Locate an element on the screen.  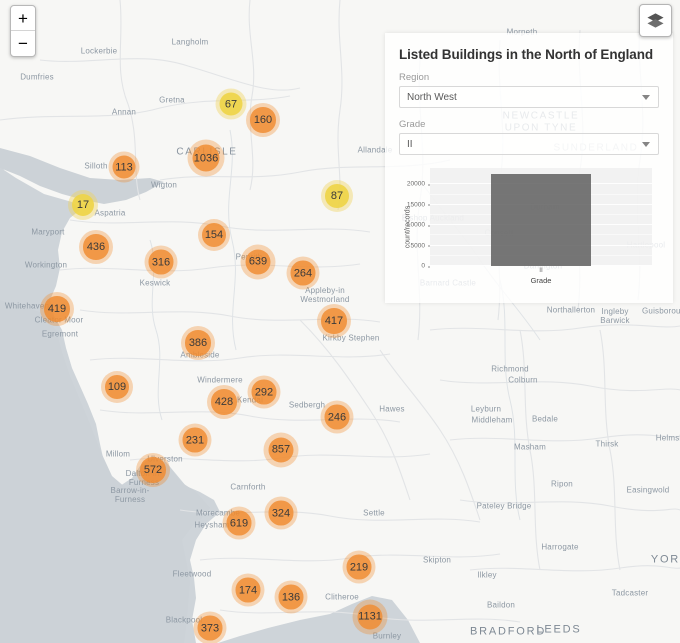
cluster-marker: 386 is located at coordinates (198, 343).